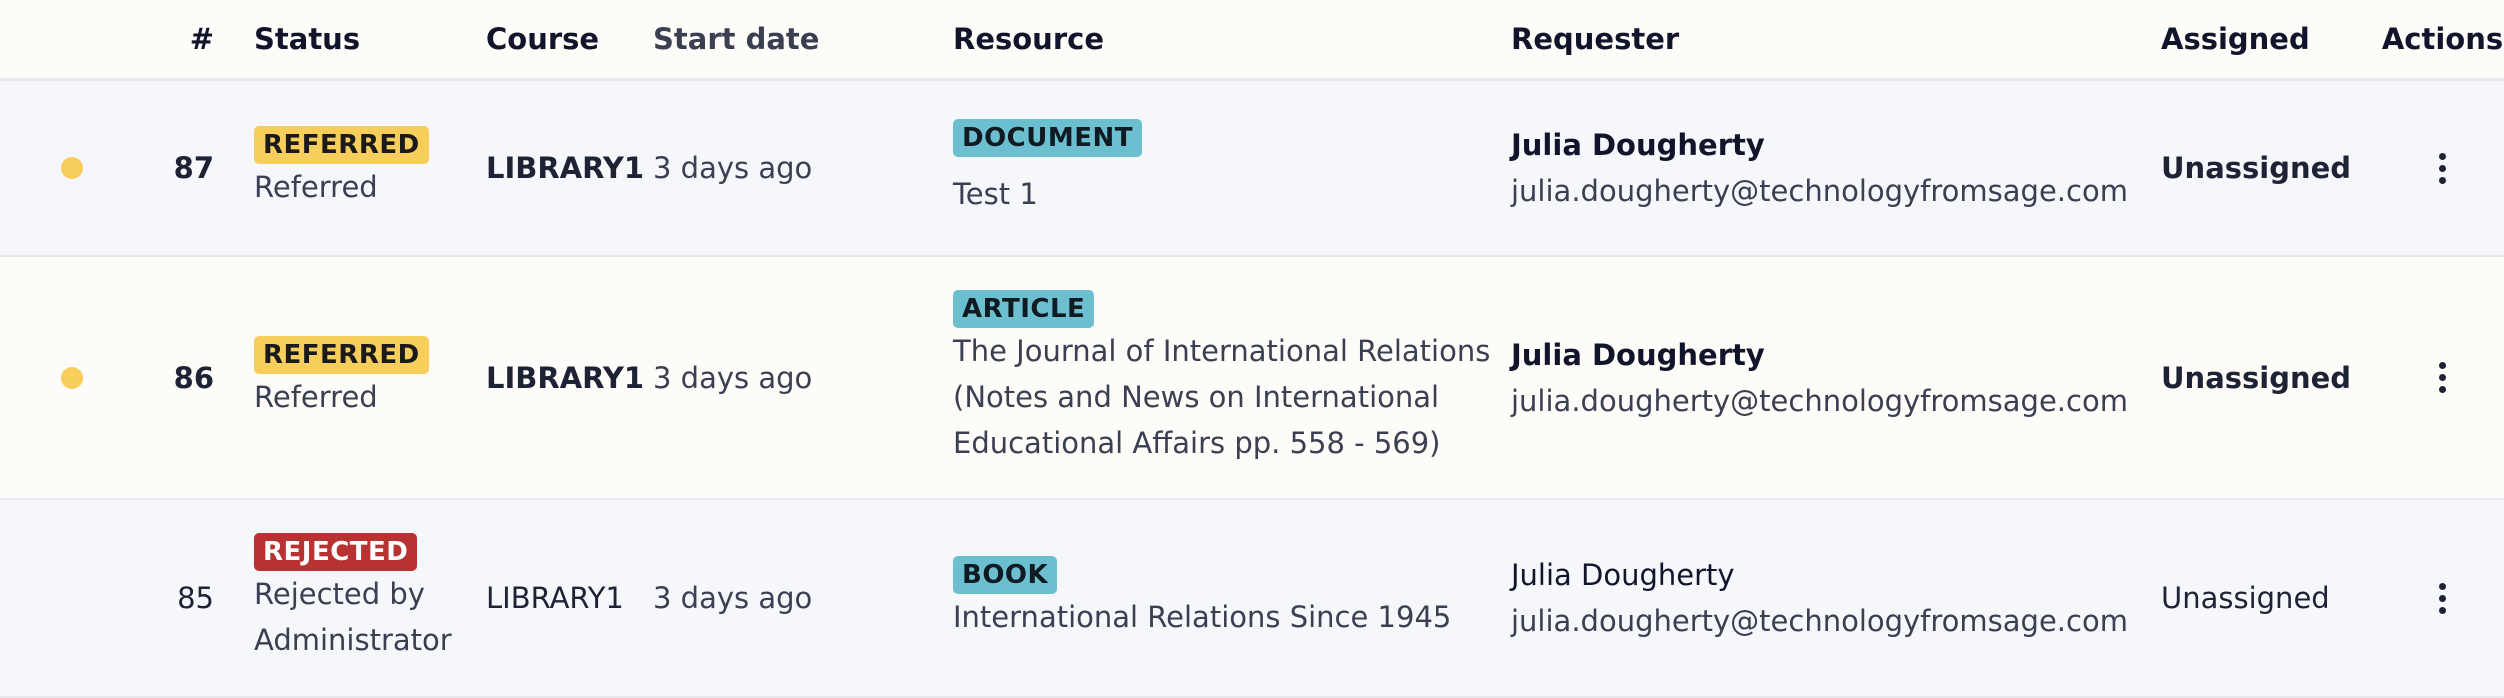  I want to click on resource-title-line: The Journal of International Relations, so click(1232, 351).